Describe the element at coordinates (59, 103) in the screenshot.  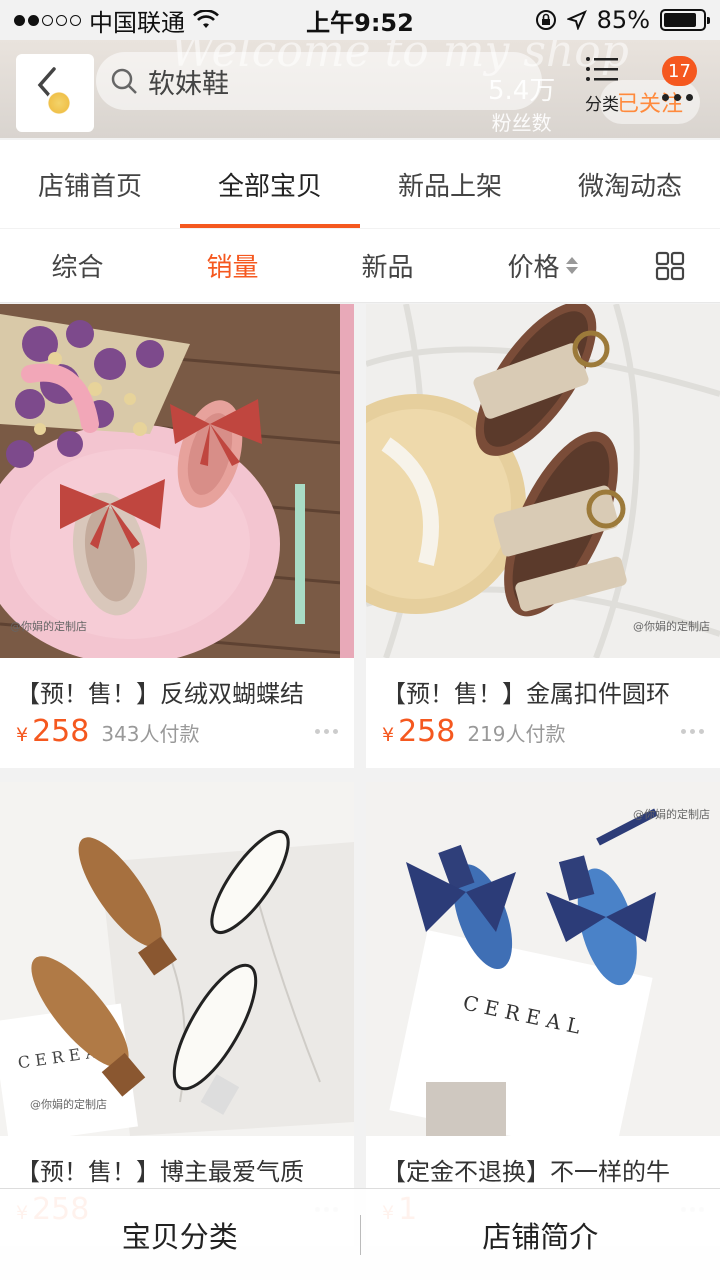
I see `shop-logo-mark` at that location.